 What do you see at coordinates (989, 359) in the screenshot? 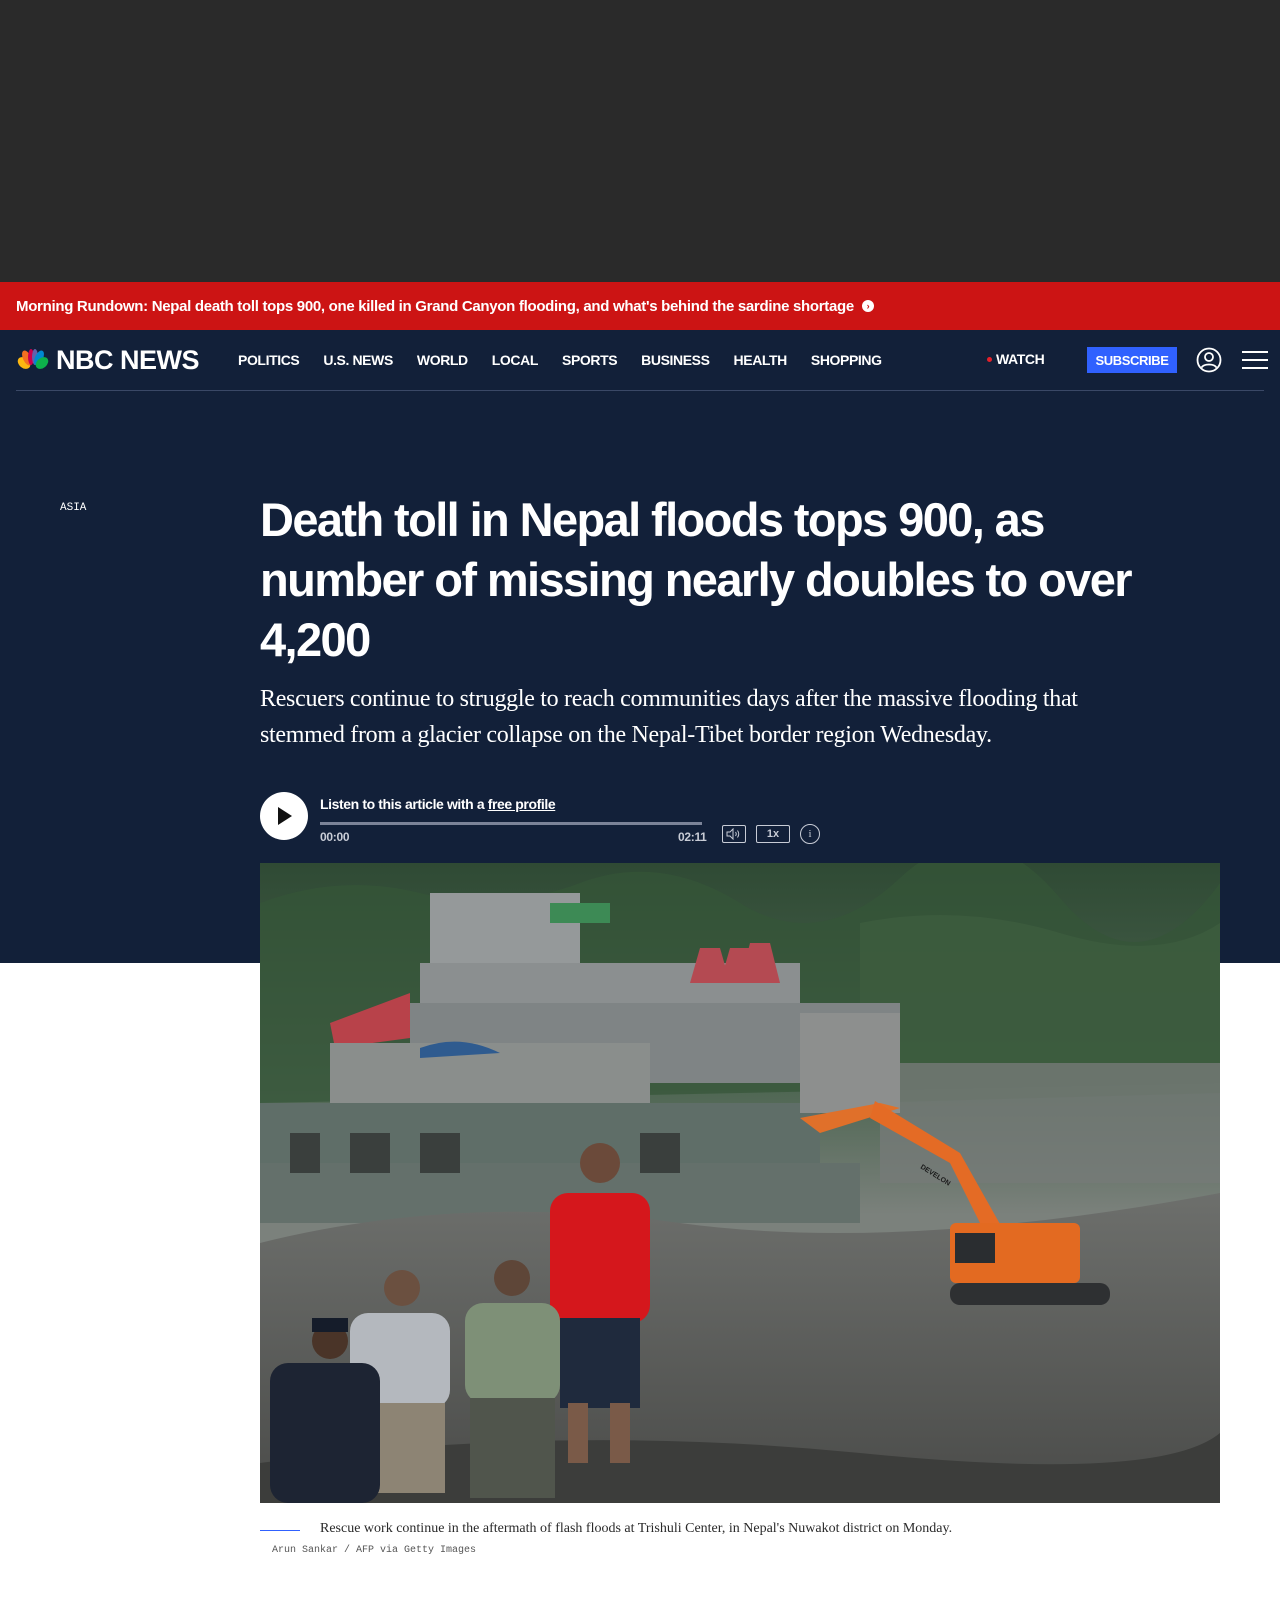
I see `live-dot-icon` at bounding box center [989, 359].